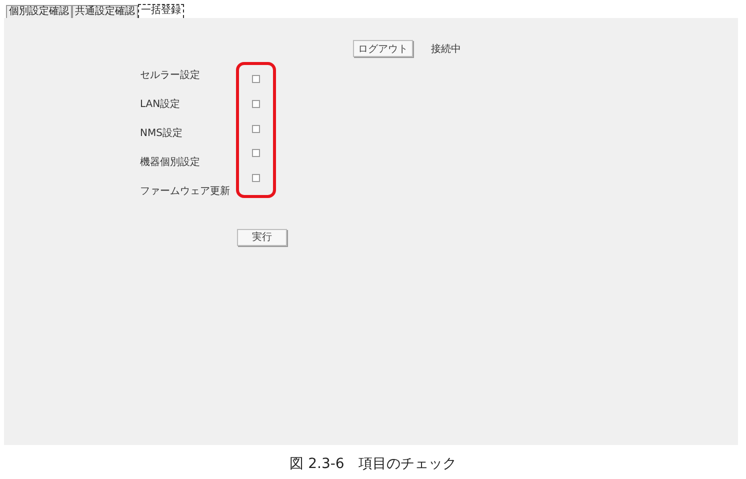  Describe the element at coordinates (170, 163) in the screenshot. I see `item-label: 機器個別設定` at that location.